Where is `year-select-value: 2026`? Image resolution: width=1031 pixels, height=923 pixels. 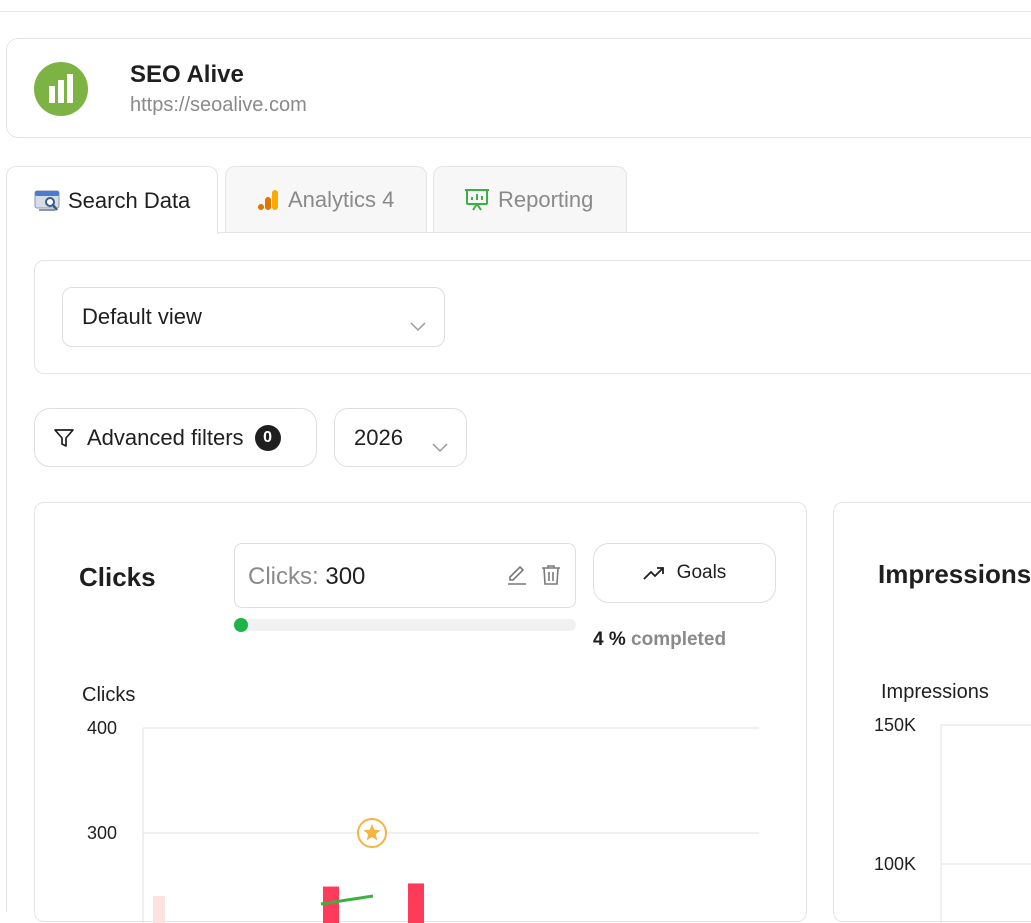
year-select-value: 2026 is located at coordinates (378, 437).